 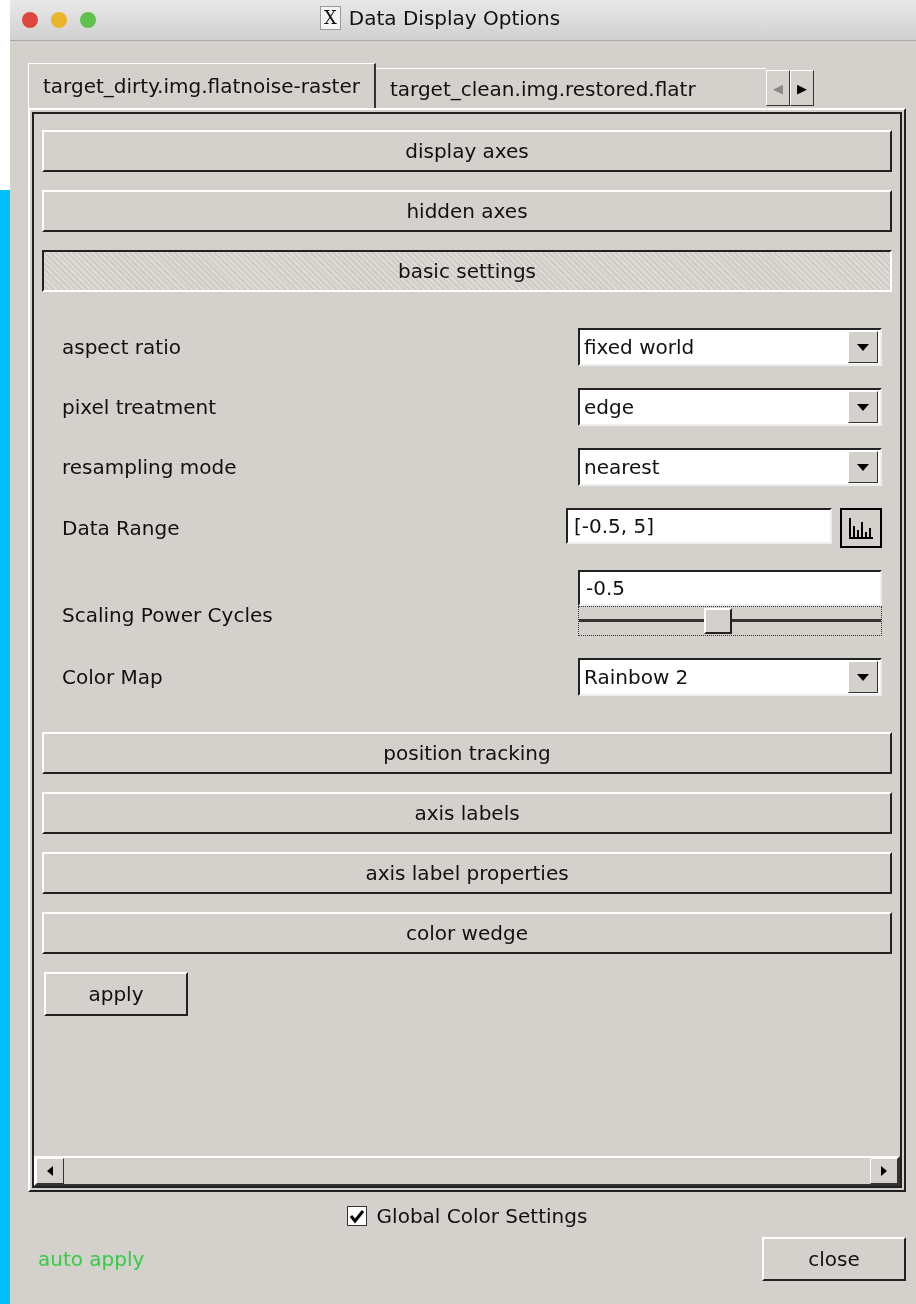 I want to click on dropdown: fixed world, so click(x=730, y=347).